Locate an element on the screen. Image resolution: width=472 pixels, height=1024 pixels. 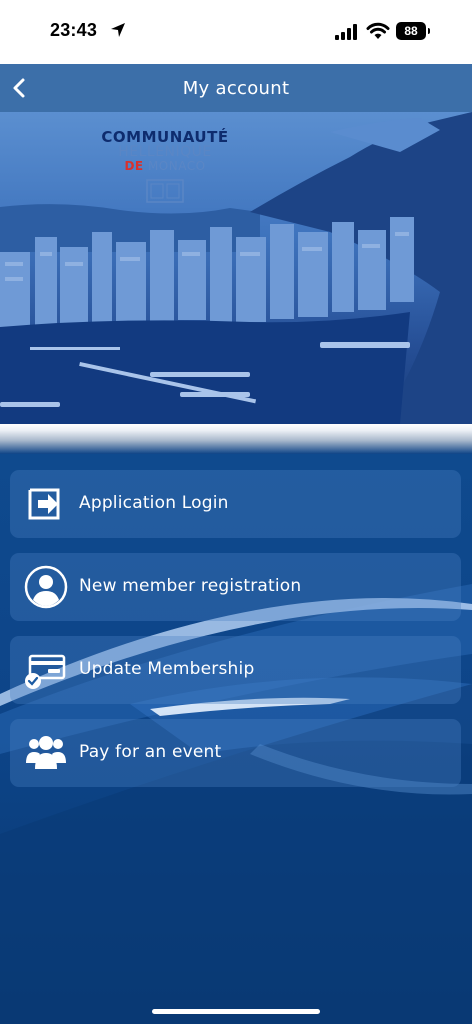
menu-item-application-login: Application Login is located at coordinates (235, 504).